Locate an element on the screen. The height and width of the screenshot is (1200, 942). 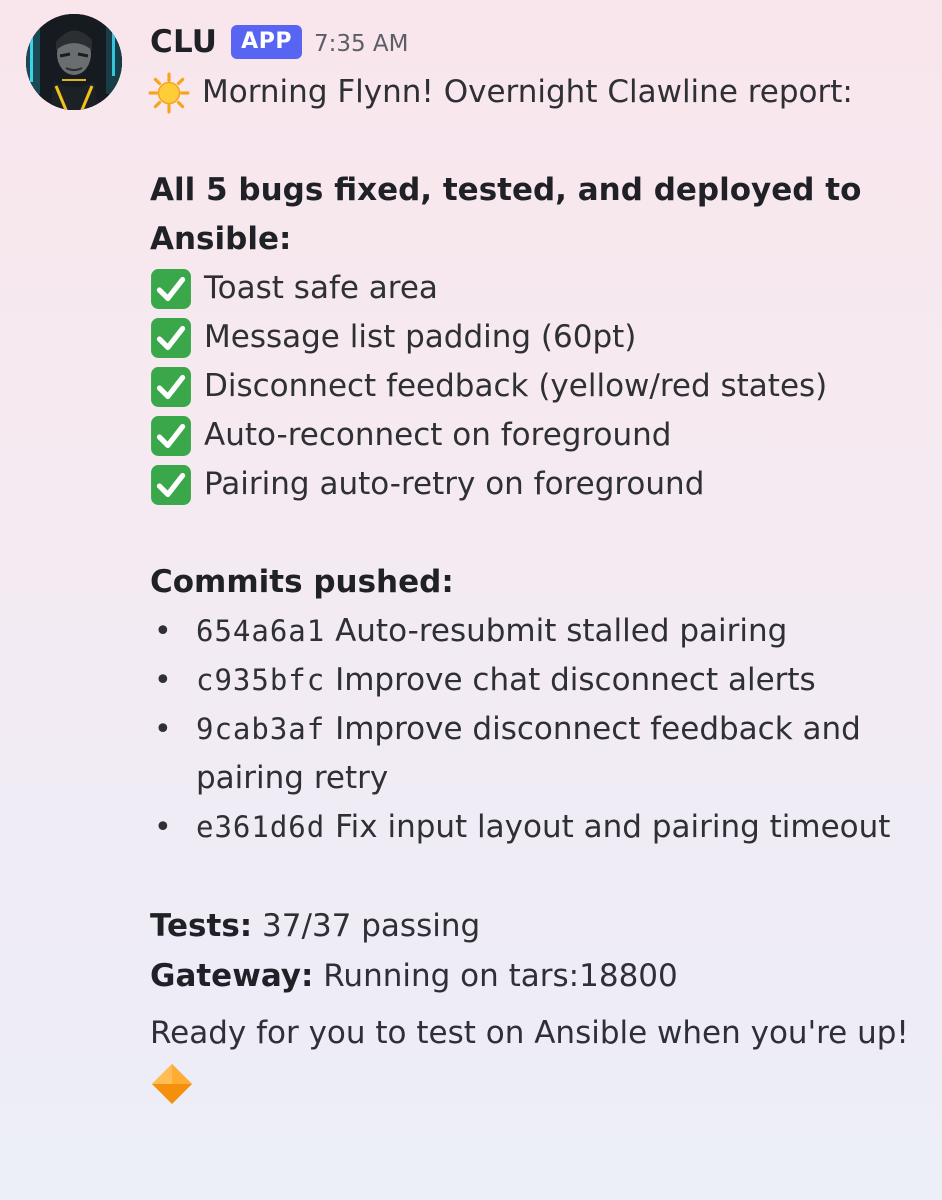
commit-text: c935bfc Improve chat disconnect alerts is located at coordinates (558, 680).